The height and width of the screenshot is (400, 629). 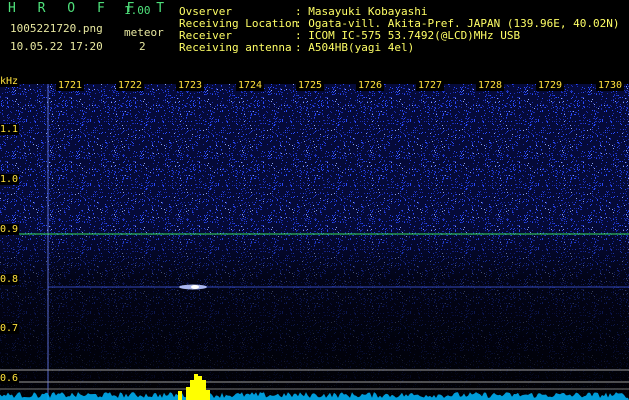 What do you see at coordinates (550, 85) in the screenshot?
I see `x-tick: 1729` at bounding box center [550, 85].